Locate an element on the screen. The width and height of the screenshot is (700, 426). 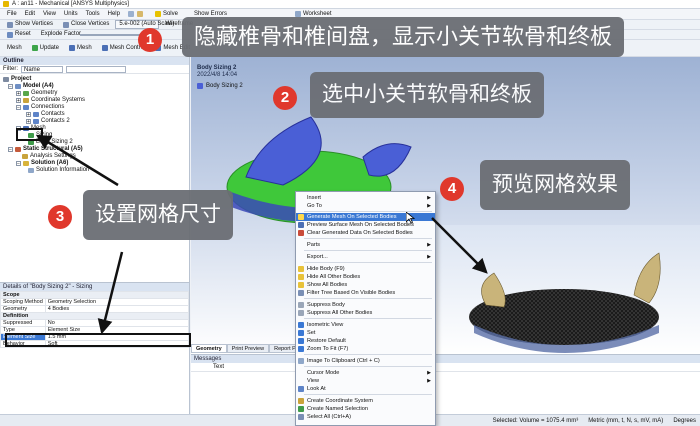
menu-item-hide-body: Hide Body (F9) is located at coordinates (365, 269).